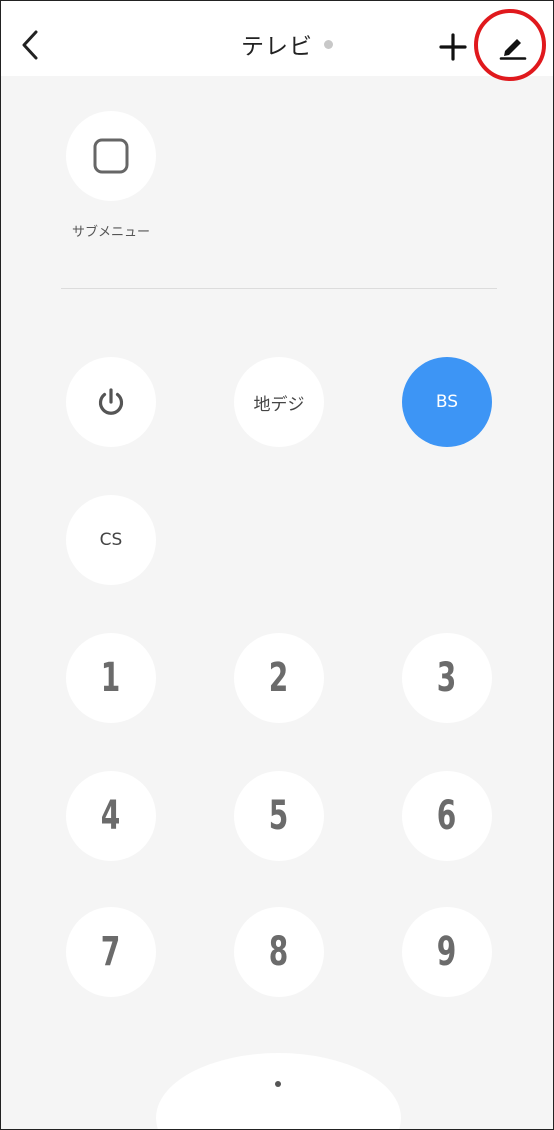 This screenshot has width=554, height=1130. I want to click on number-key-5: 5, so click(279, 816).